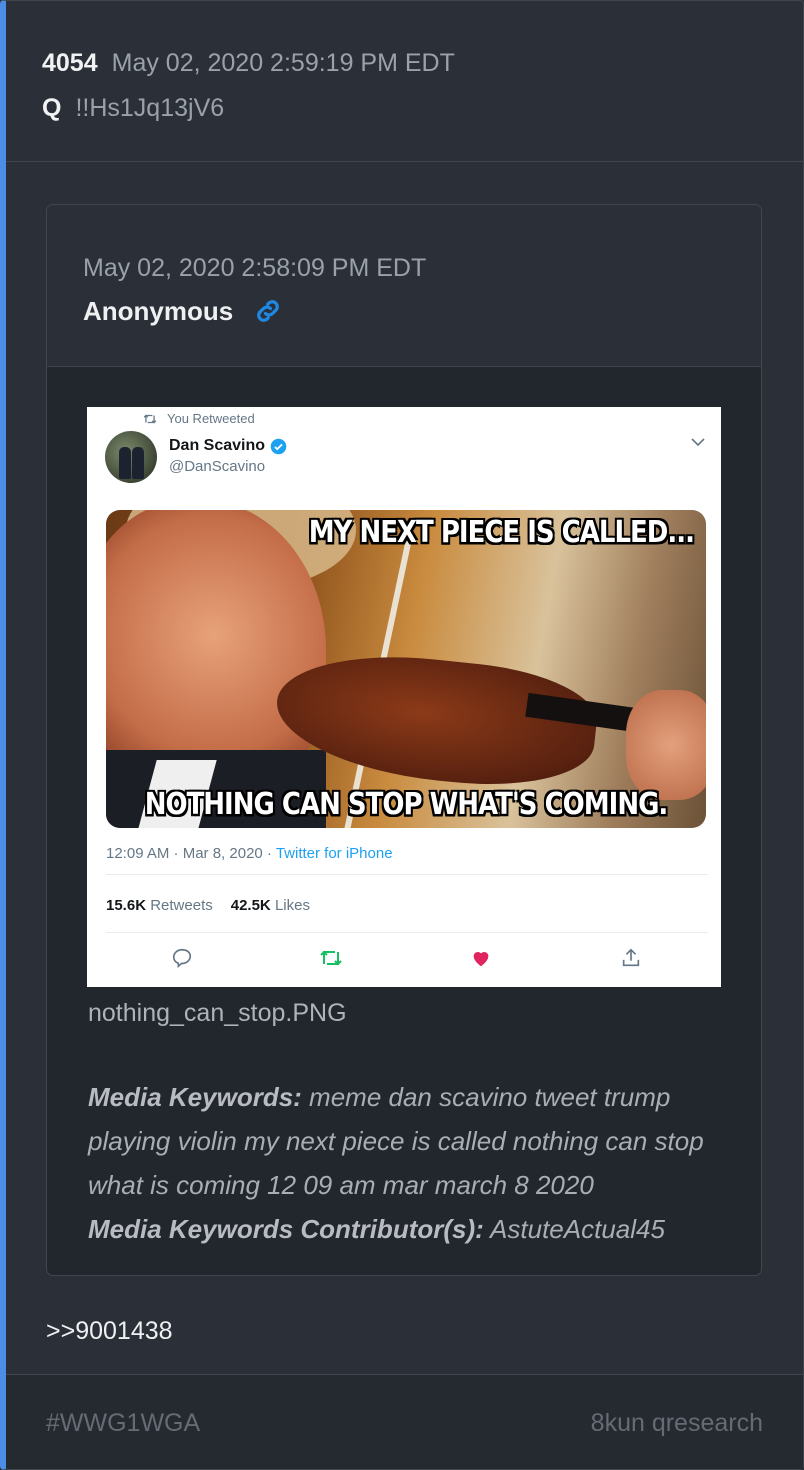  Describe the element at coordinates (123, 1423) in the screenshot. I see `hashtag: #WWG1WGA` at that location.